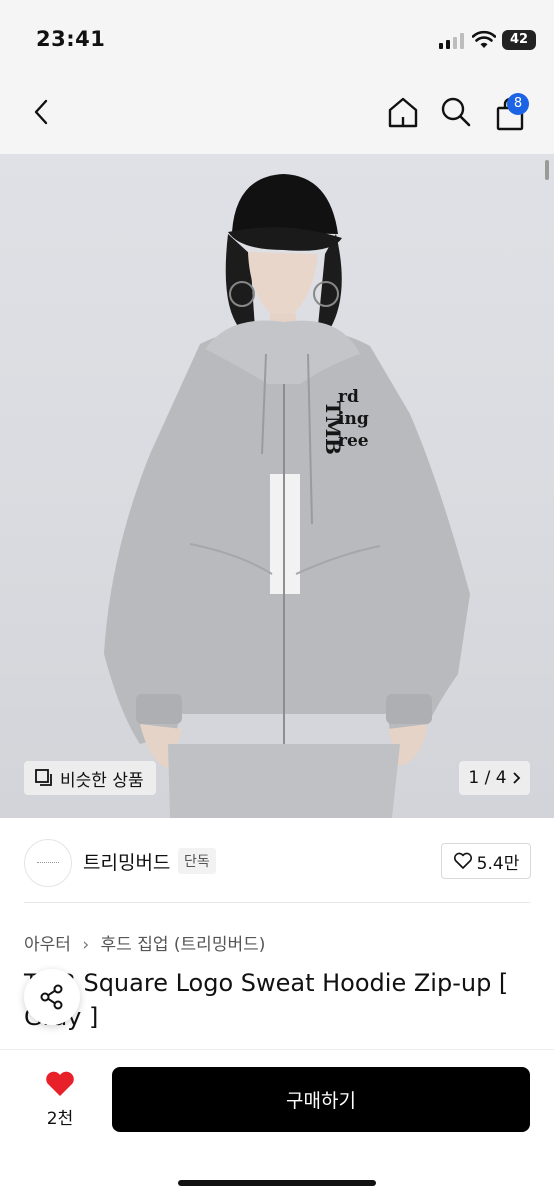  I want to click on cart-count-badge: 8, so click(518, 104).